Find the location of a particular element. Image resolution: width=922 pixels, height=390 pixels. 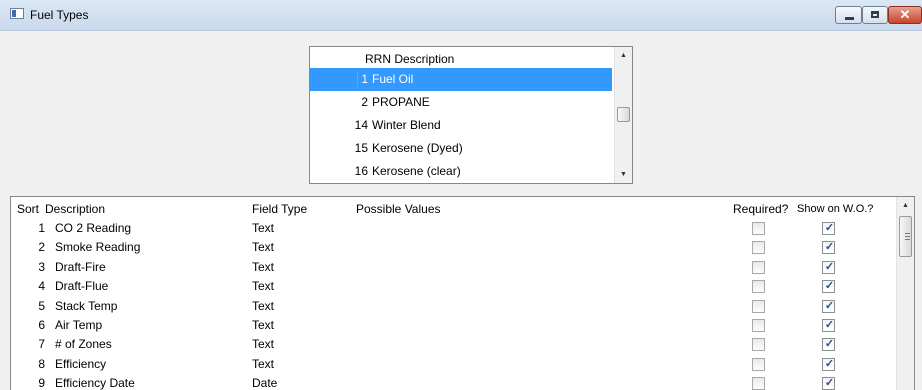

fuel-description: PROPANE is located at coordinates (401, 102).